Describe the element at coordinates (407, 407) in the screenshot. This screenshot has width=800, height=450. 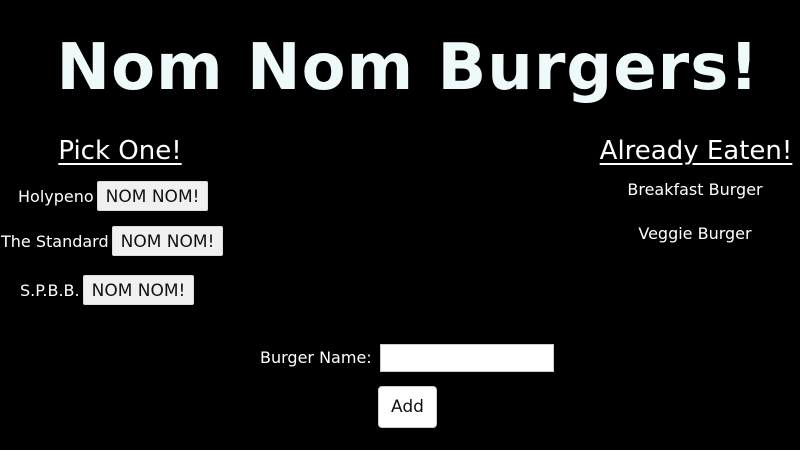
I see `add-button: Add` at that location.